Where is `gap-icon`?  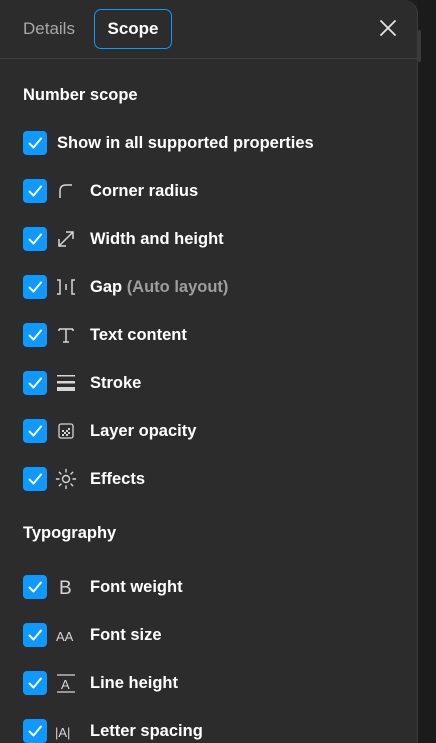
gap-icon is located at coordinates (66, 287).